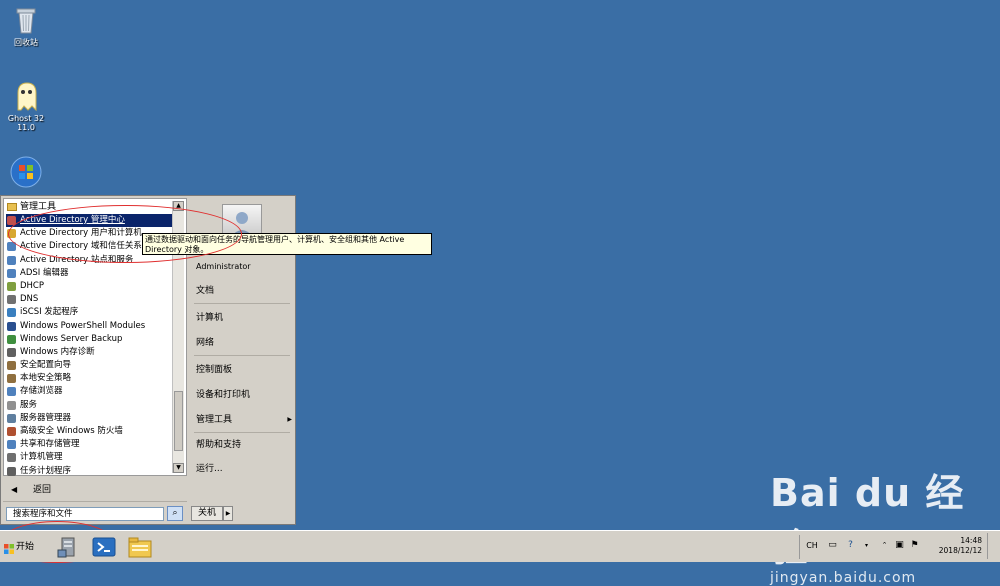  What do you see at coordinates (228, 513) in the screenshot?
I see `shutdown-options-arrow-icon: ▶` at bounding box center [228, 513].